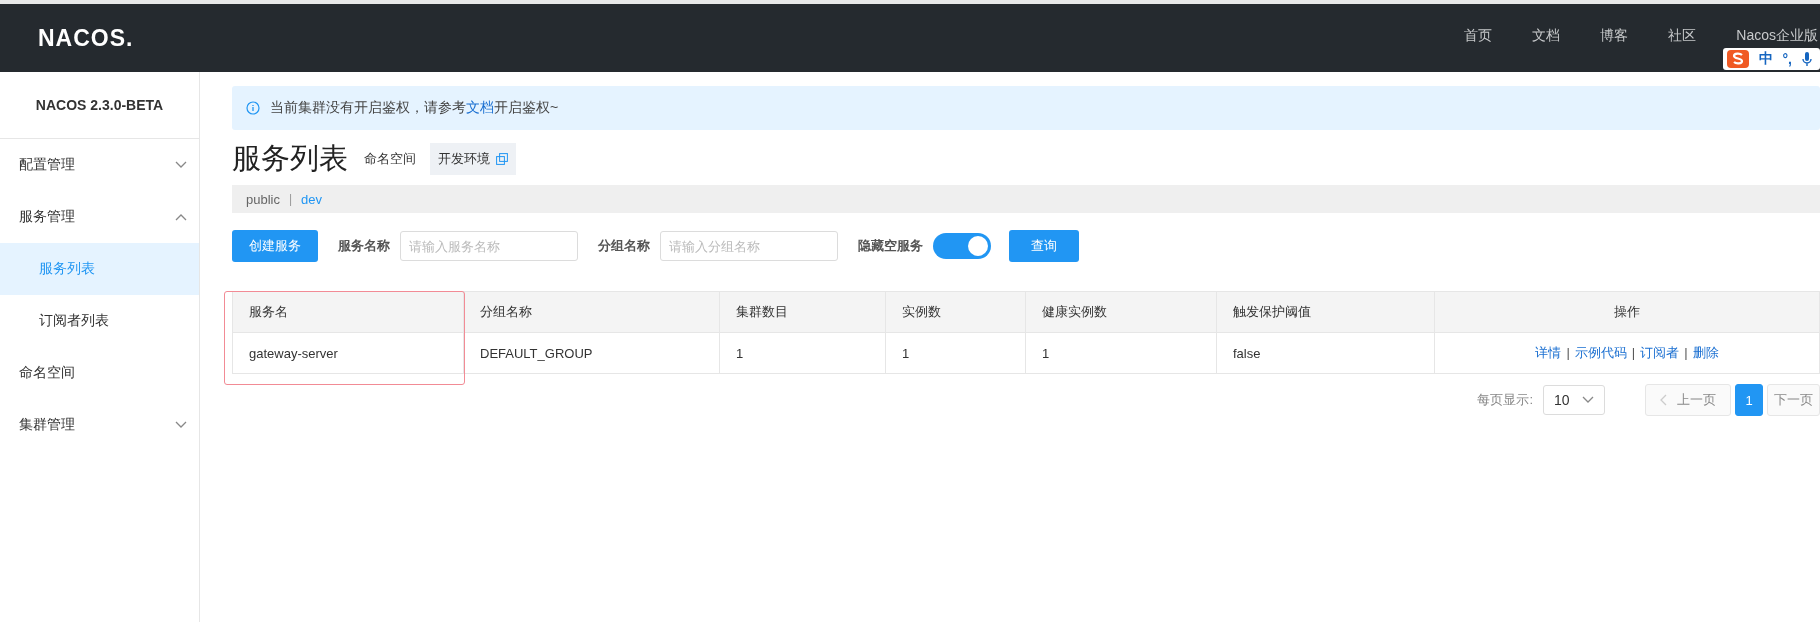 The image size is (1820, 622). What do you see at coordinates (1660, 352) in the screenshot?
I see `action-link: 订阅者` at bounding box center [1660, 352].